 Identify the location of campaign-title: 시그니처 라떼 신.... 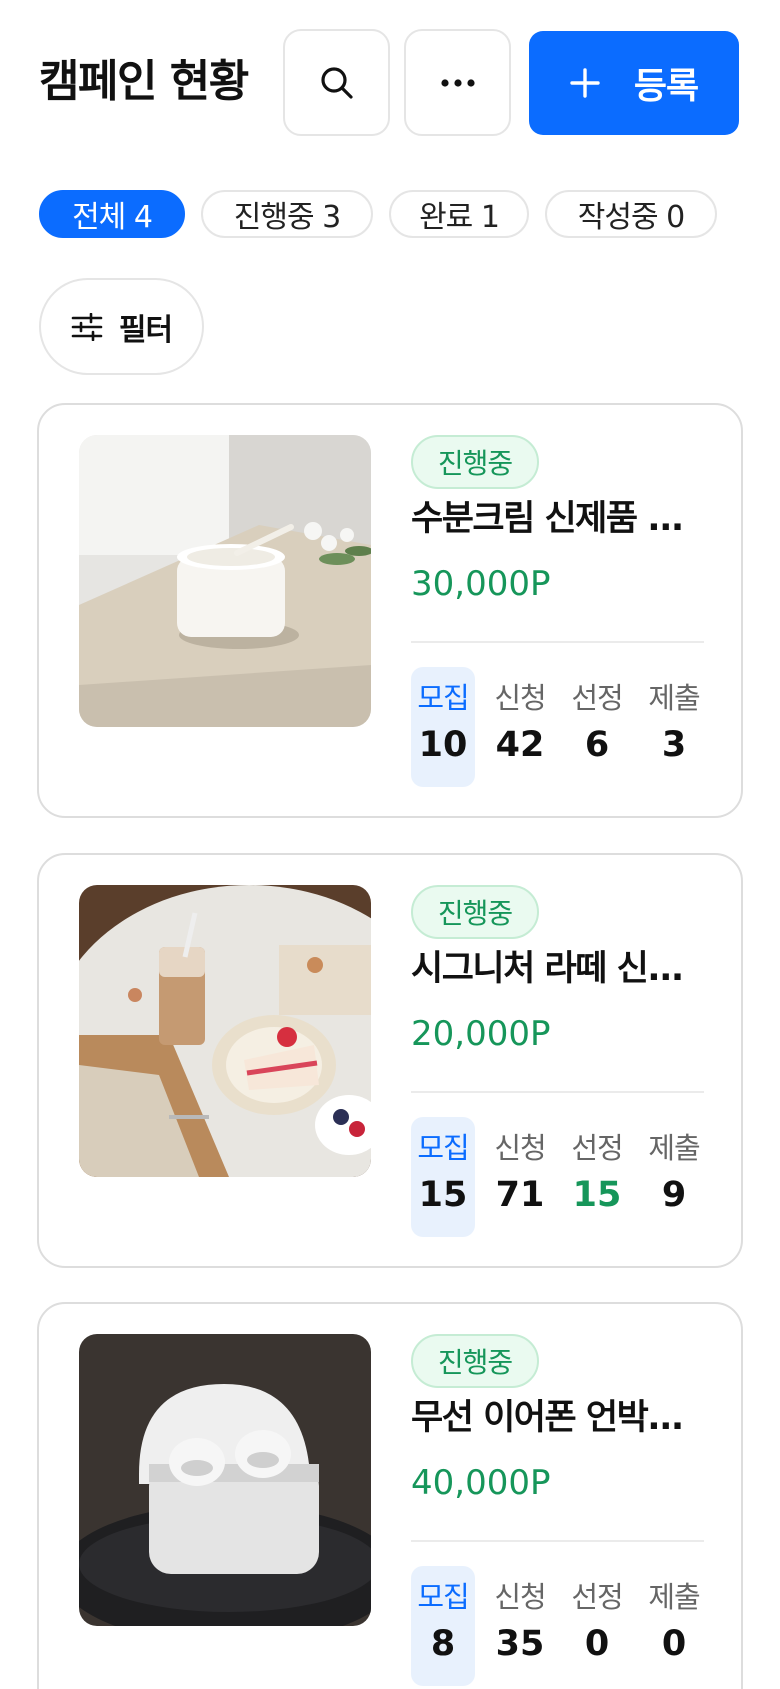
(547, 969).